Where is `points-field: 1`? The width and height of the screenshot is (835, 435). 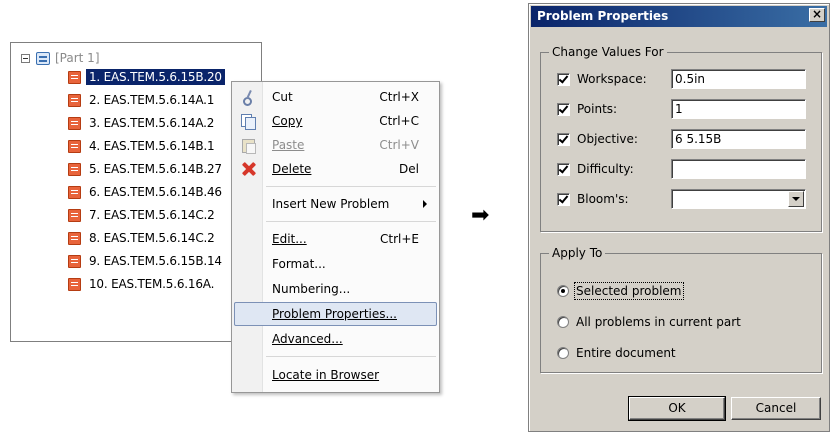
points-field: 1 is located at coordinates (738, 109).